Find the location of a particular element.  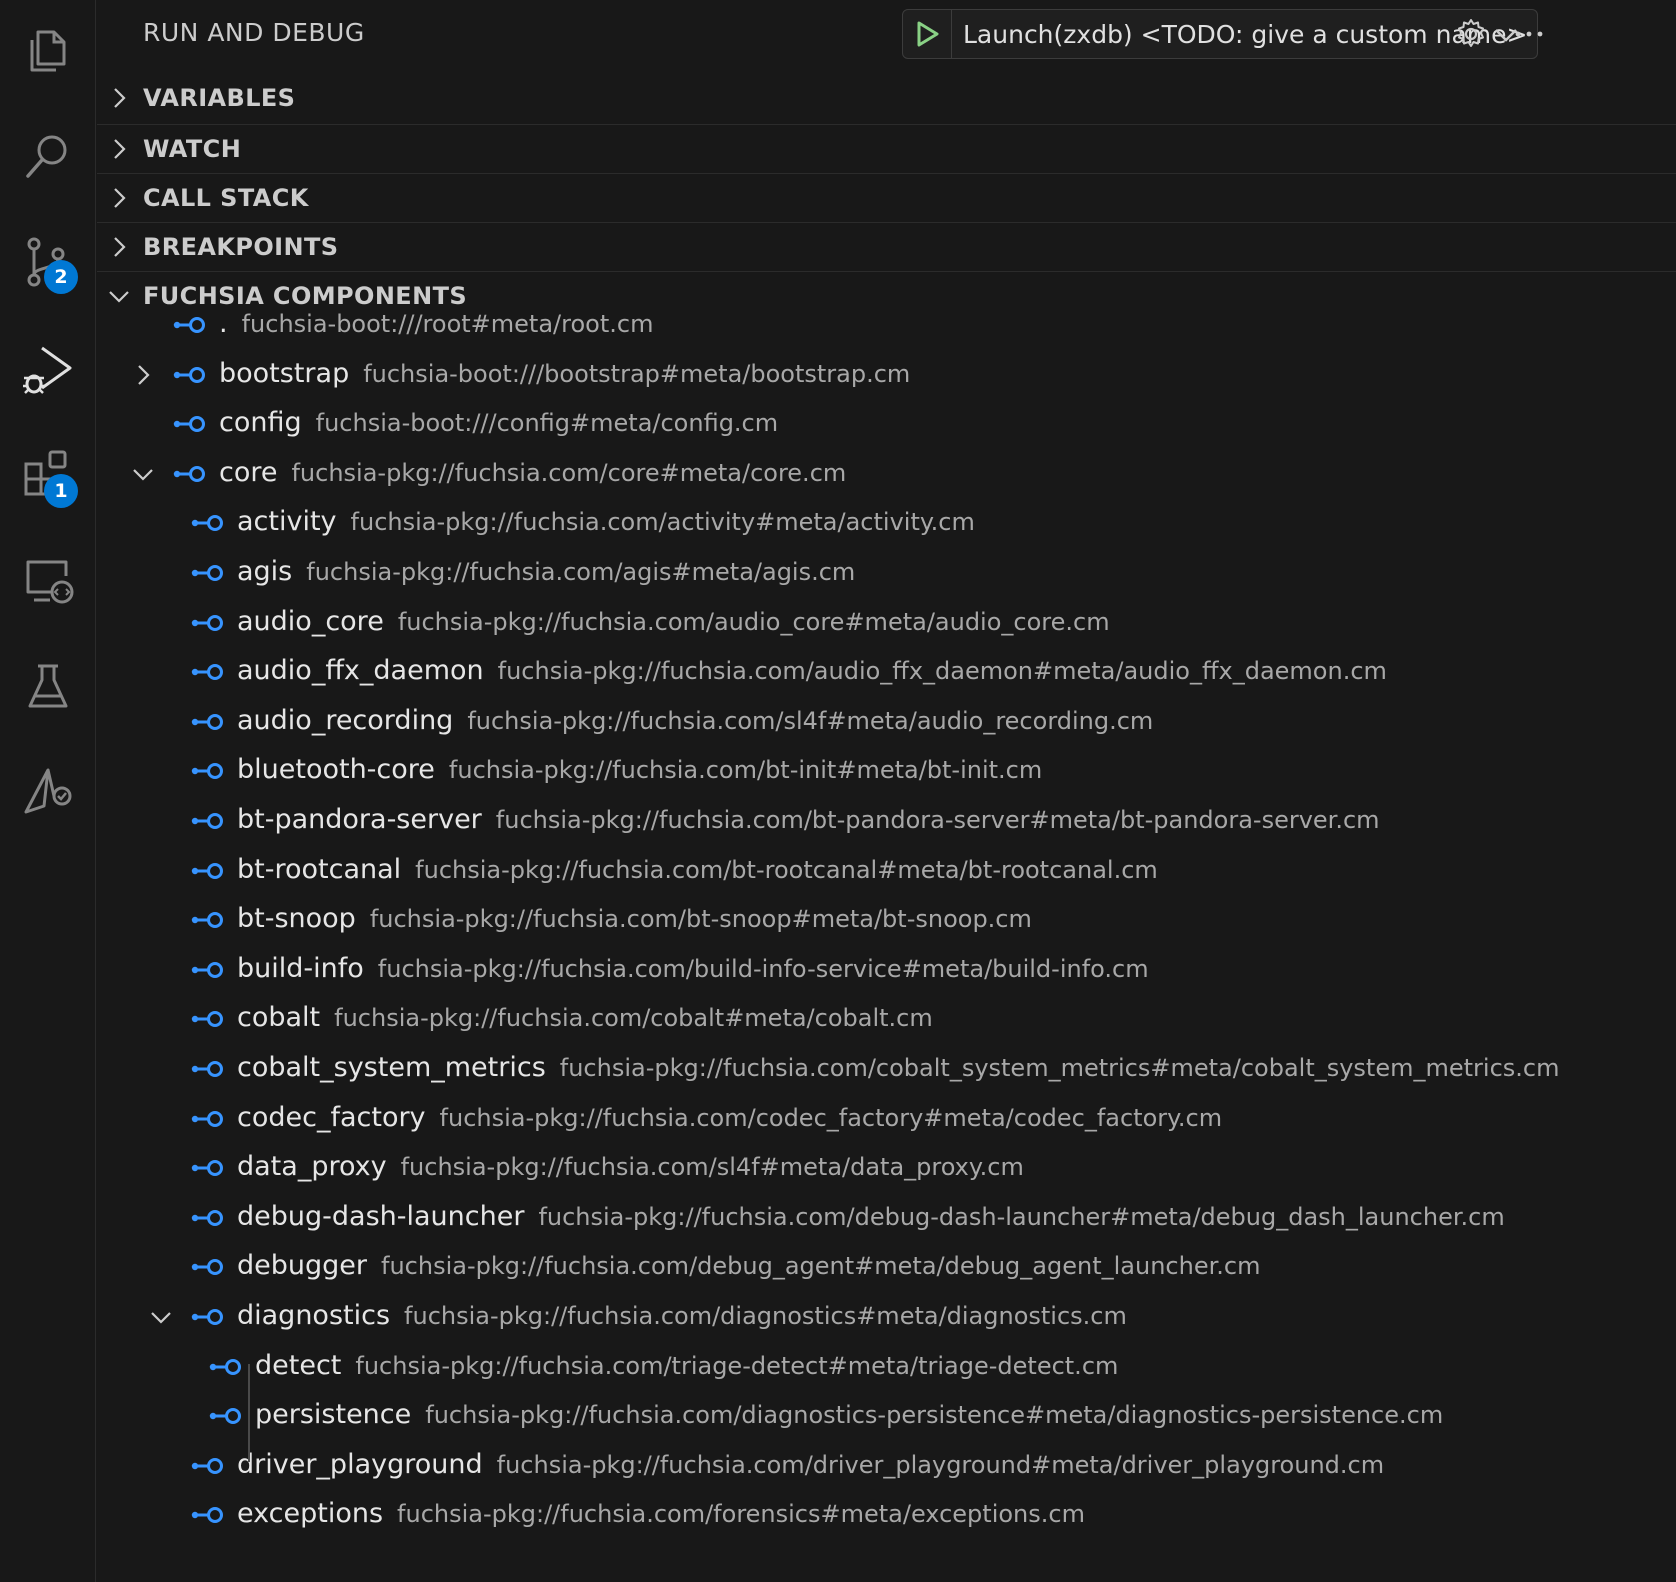

section-breakpoints: BREAKPOINTS is located at coordinates (886, 246).